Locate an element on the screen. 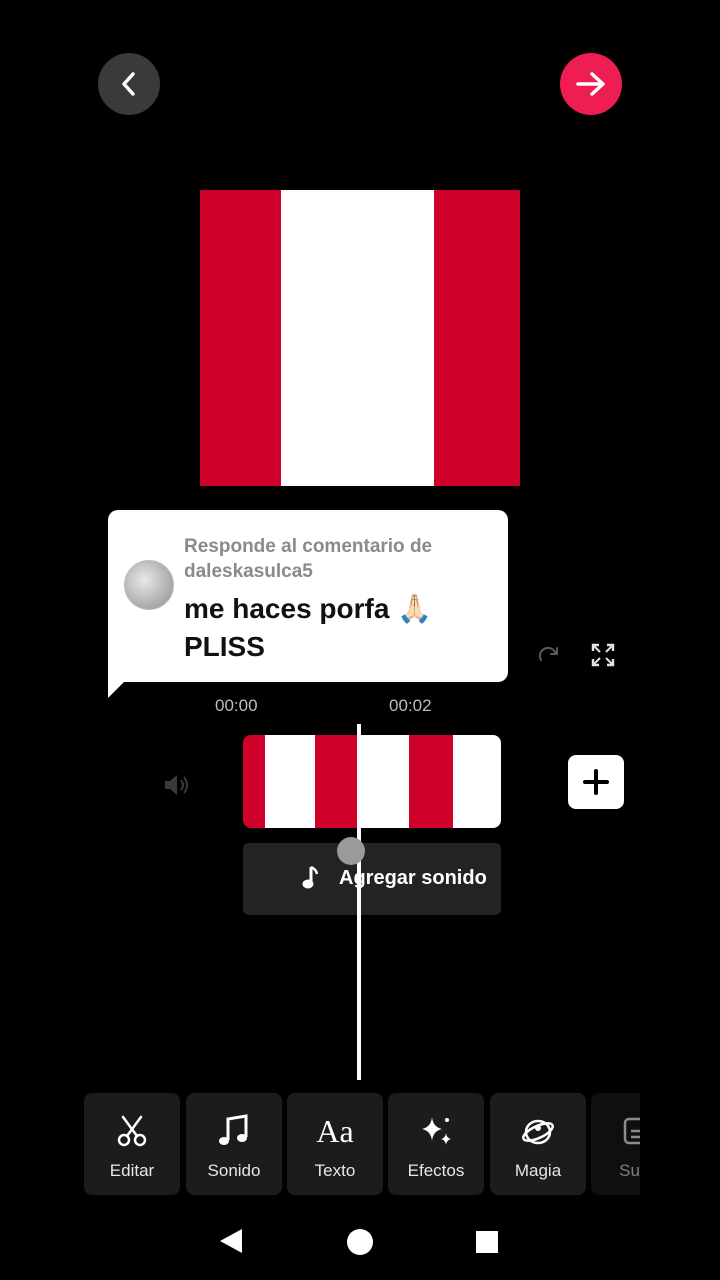  scissors-icon is located at coordinates (132, 1131).